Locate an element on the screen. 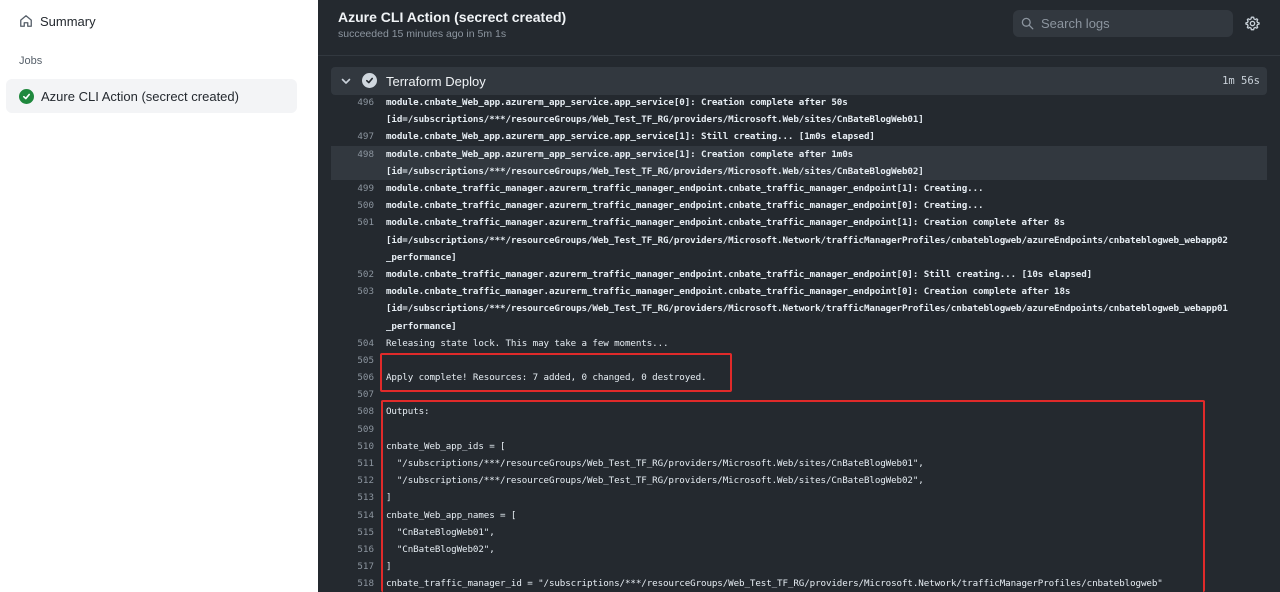 The image size is (1280, 592). log-line-number: 498 is located at coordinates (352, 154).